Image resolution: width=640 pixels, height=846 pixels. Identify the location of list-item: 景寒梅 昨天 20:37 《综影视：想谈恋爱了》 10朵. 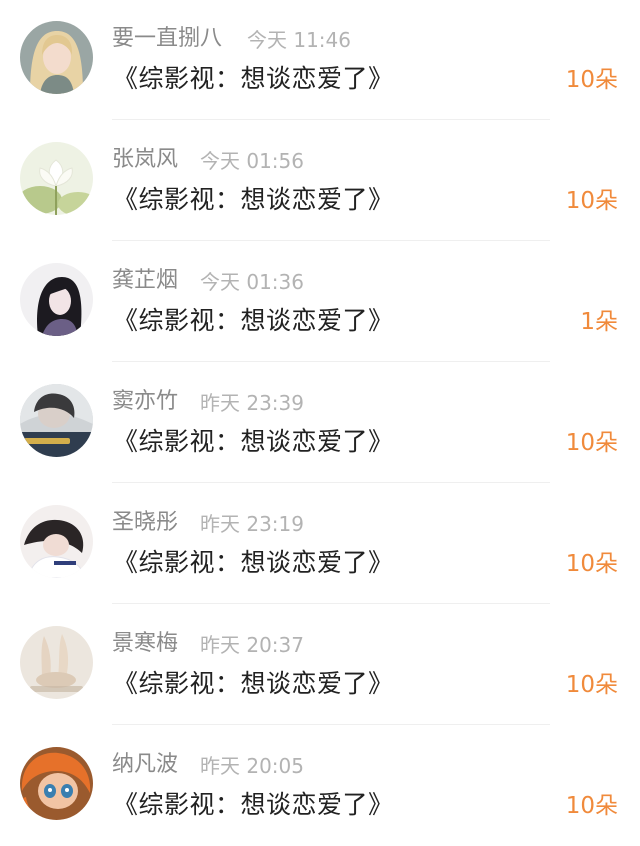
(320, 664).